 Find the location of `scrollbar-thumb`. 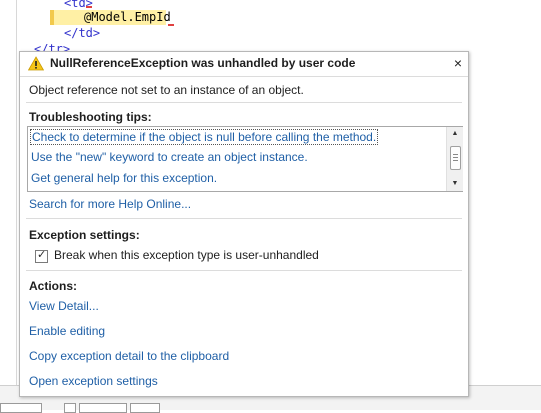

scrollbar-thumb is located at coordinates (455, 158).